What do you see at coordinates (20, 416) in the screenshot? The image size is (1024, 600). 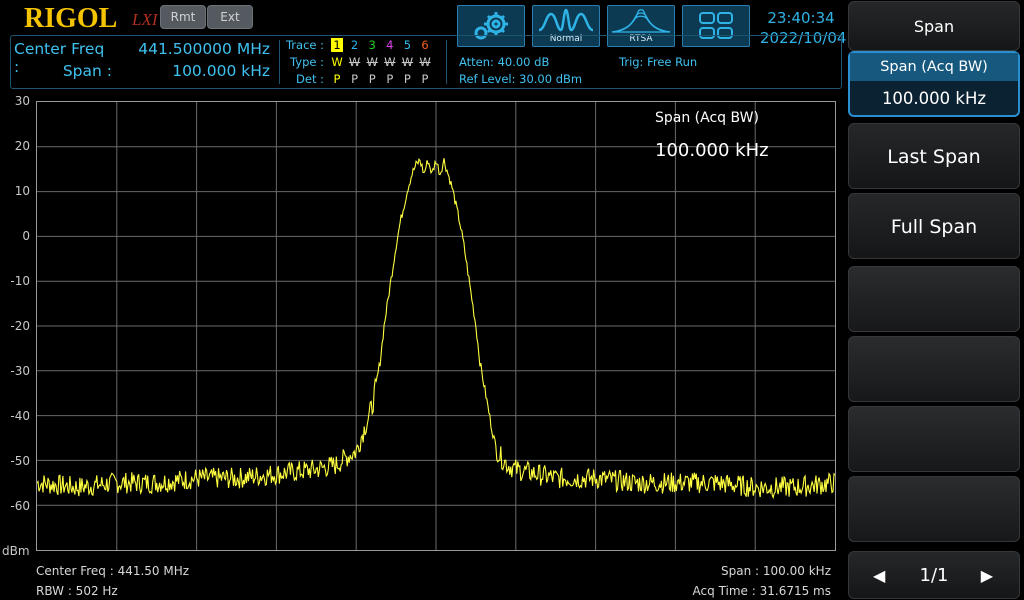 I see `y-tick-label: -40` at bounding box center [20, 416].